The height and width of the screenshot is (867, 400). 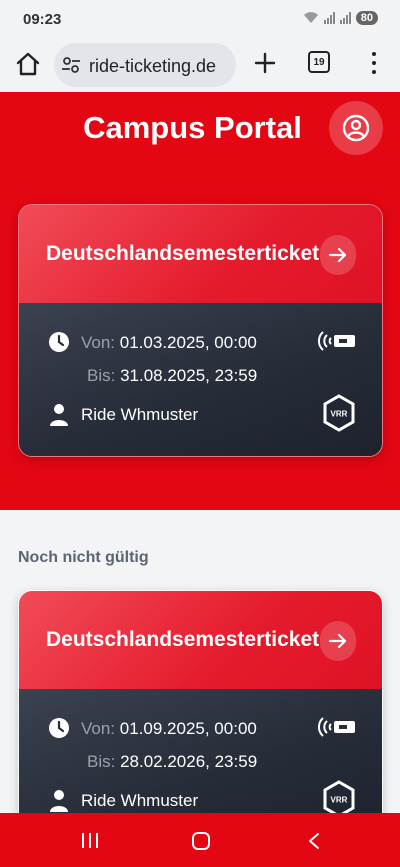 I want to click on nav-home-icon, so click(x=201, y=841).